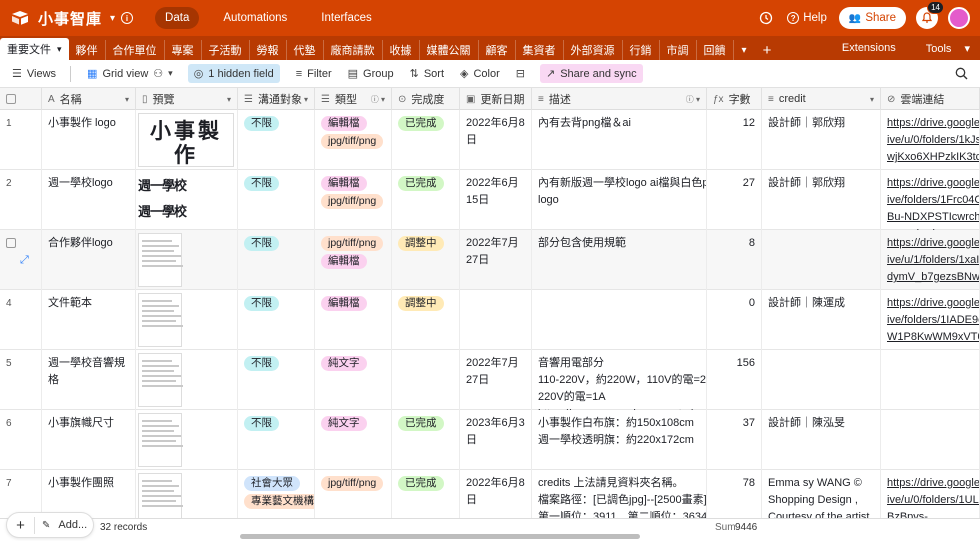 The height and width of the screenshot is (541, 980). Describe the element at coordinates (426, 380) in the screenshot. I see `cell-status` at that location.